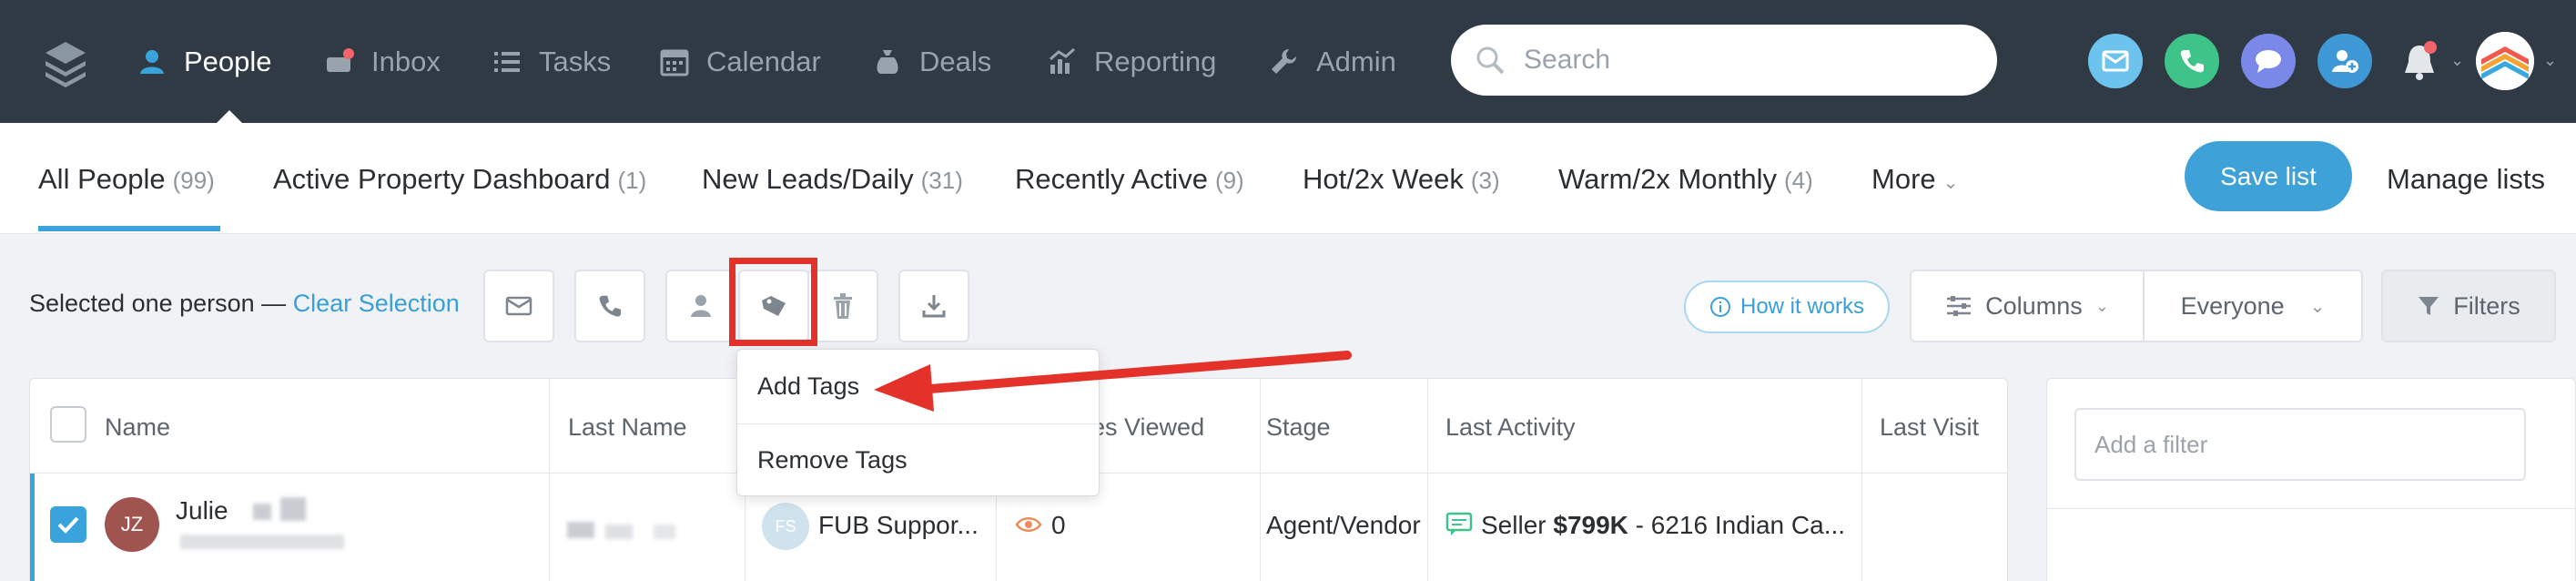  What do you see at coordinates (129, 228) in the screenshot?
I see `active-tab-indicator` at bounding box center [129, 228].